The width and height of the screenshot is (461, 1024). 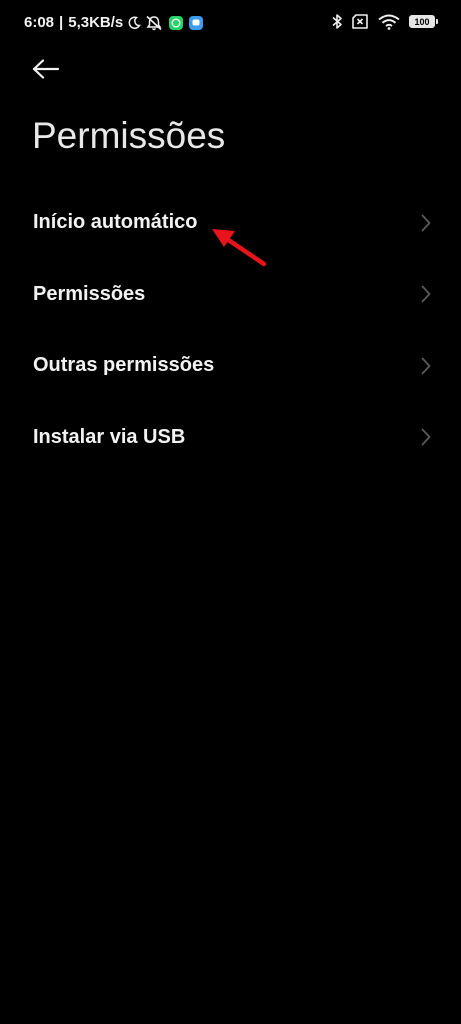 What do you see at coordinates (230, 438) in the screenshot?
I see `menu-item-install-via-usb: Instalar via USB` at bounding box center [230, 438].